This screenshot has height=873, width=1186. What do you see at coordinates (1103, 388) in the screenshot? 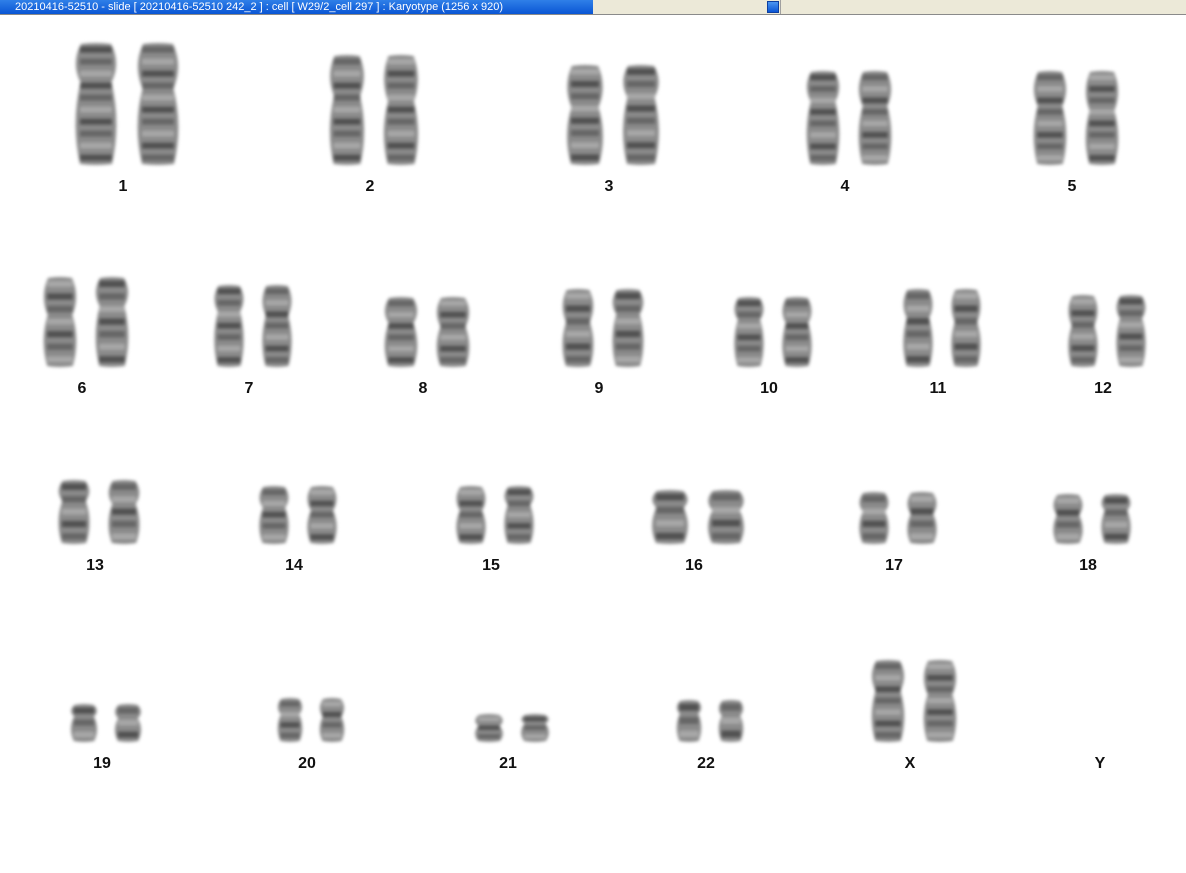
I see `chromosome-label: 12` at bounding box center [1103, 388].